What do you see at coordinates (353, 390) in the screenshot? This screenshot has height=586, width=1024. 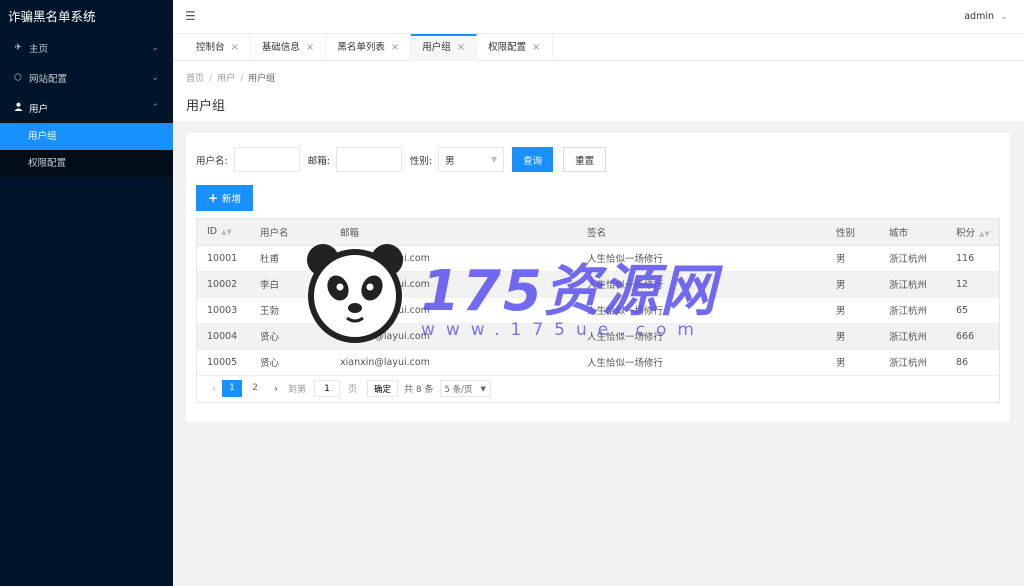 I see `page-unit-label: 页` at bounding box center [353, 390].